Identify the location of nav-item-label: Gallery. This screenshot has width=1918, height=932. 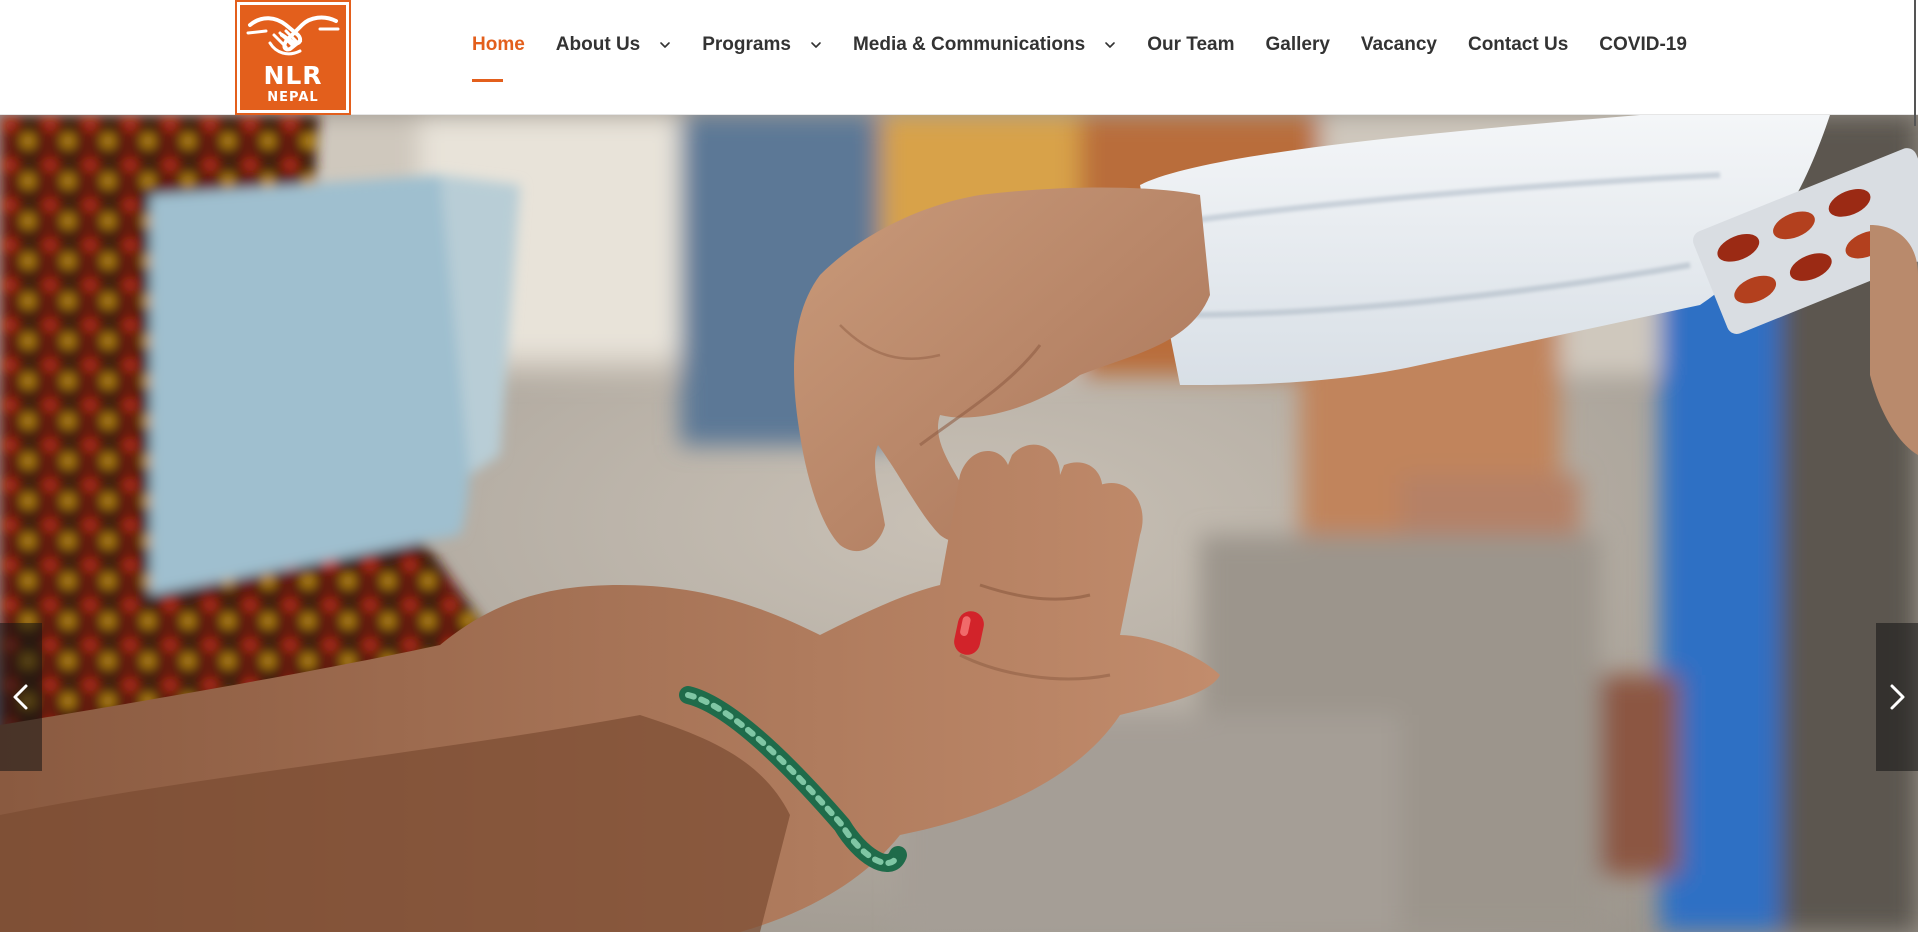
(1297, 44).